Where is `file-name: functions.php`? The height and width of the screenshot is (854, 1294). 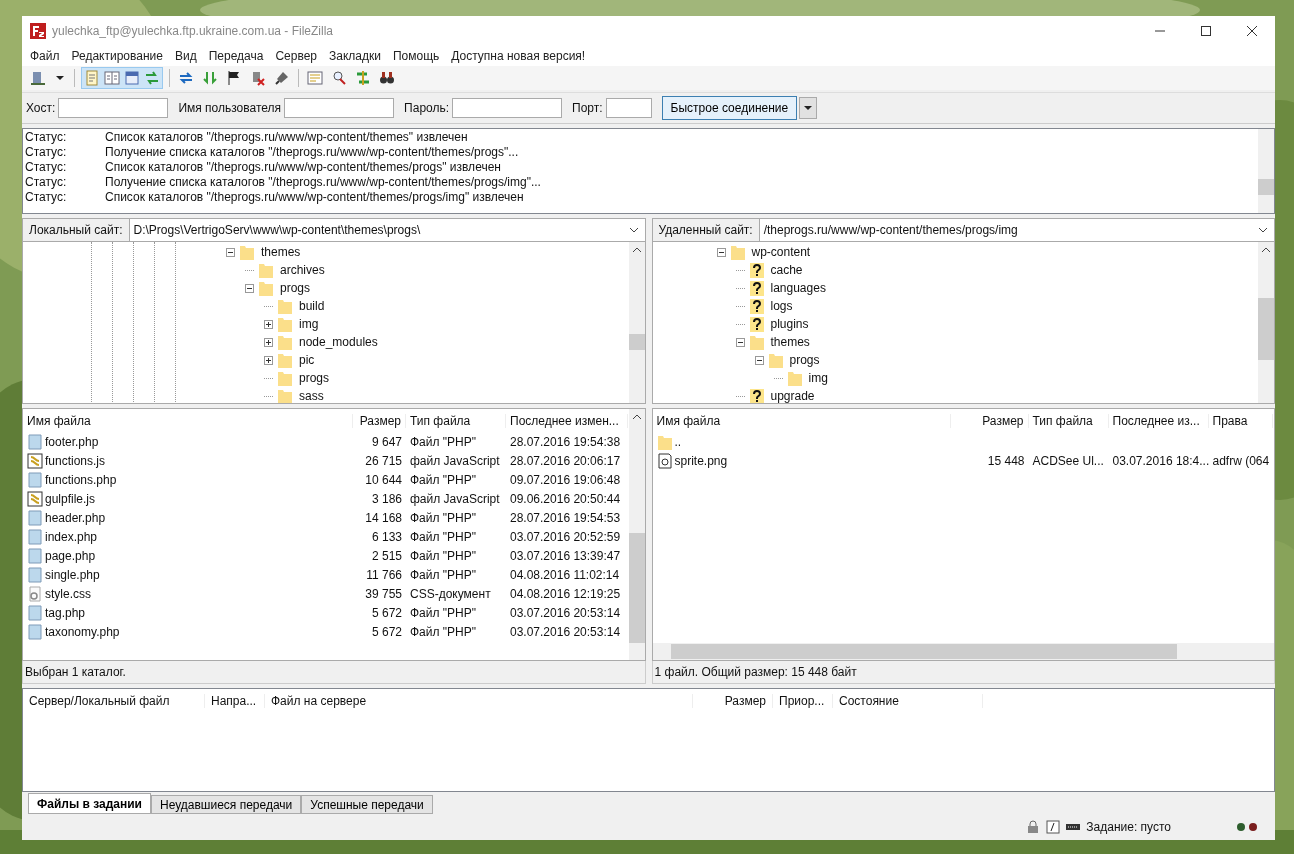 file-name: functions.php is located at coordinates (81, 480).